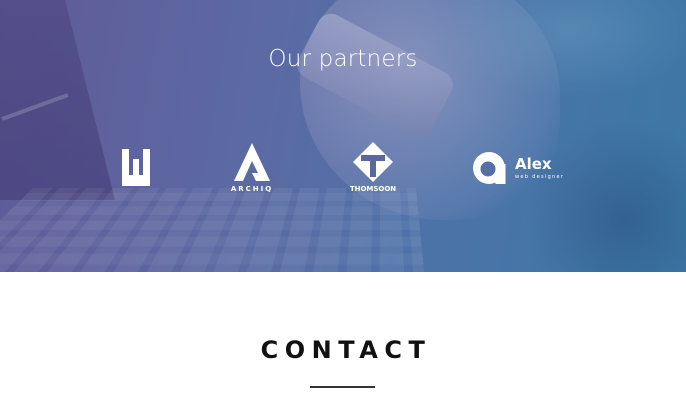 This screenshot has width=686, height=405. Describe the element at coordinates (540, 177) in the screenshot. I see `alex-tagline: web designer` at that location.